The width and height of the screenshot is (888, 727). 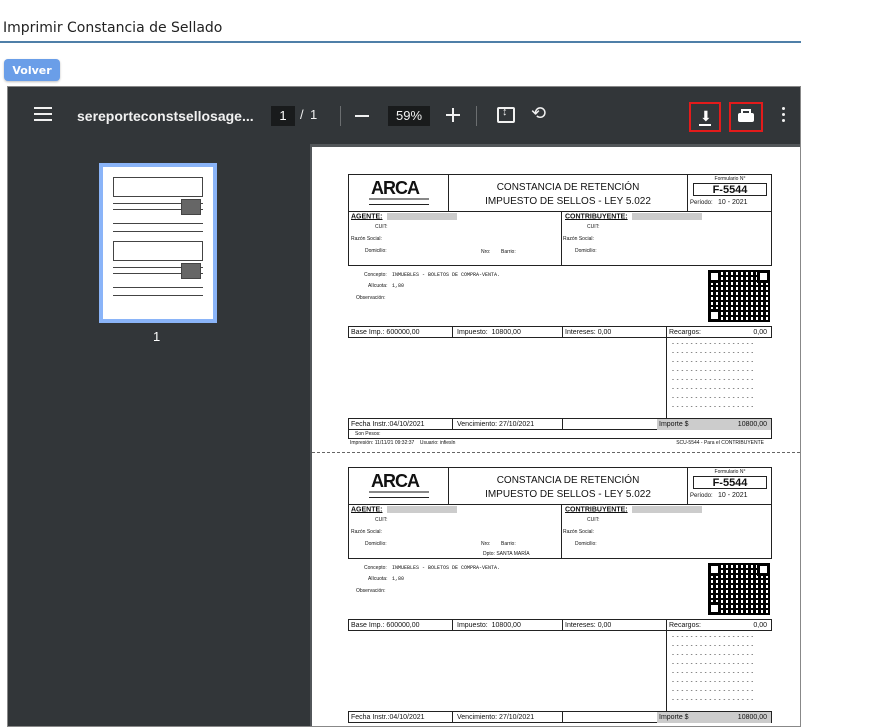 I want to click on copy-label: SCU-5544 - Para el CONTRIBUYENTE, so click(x=720, y=443).